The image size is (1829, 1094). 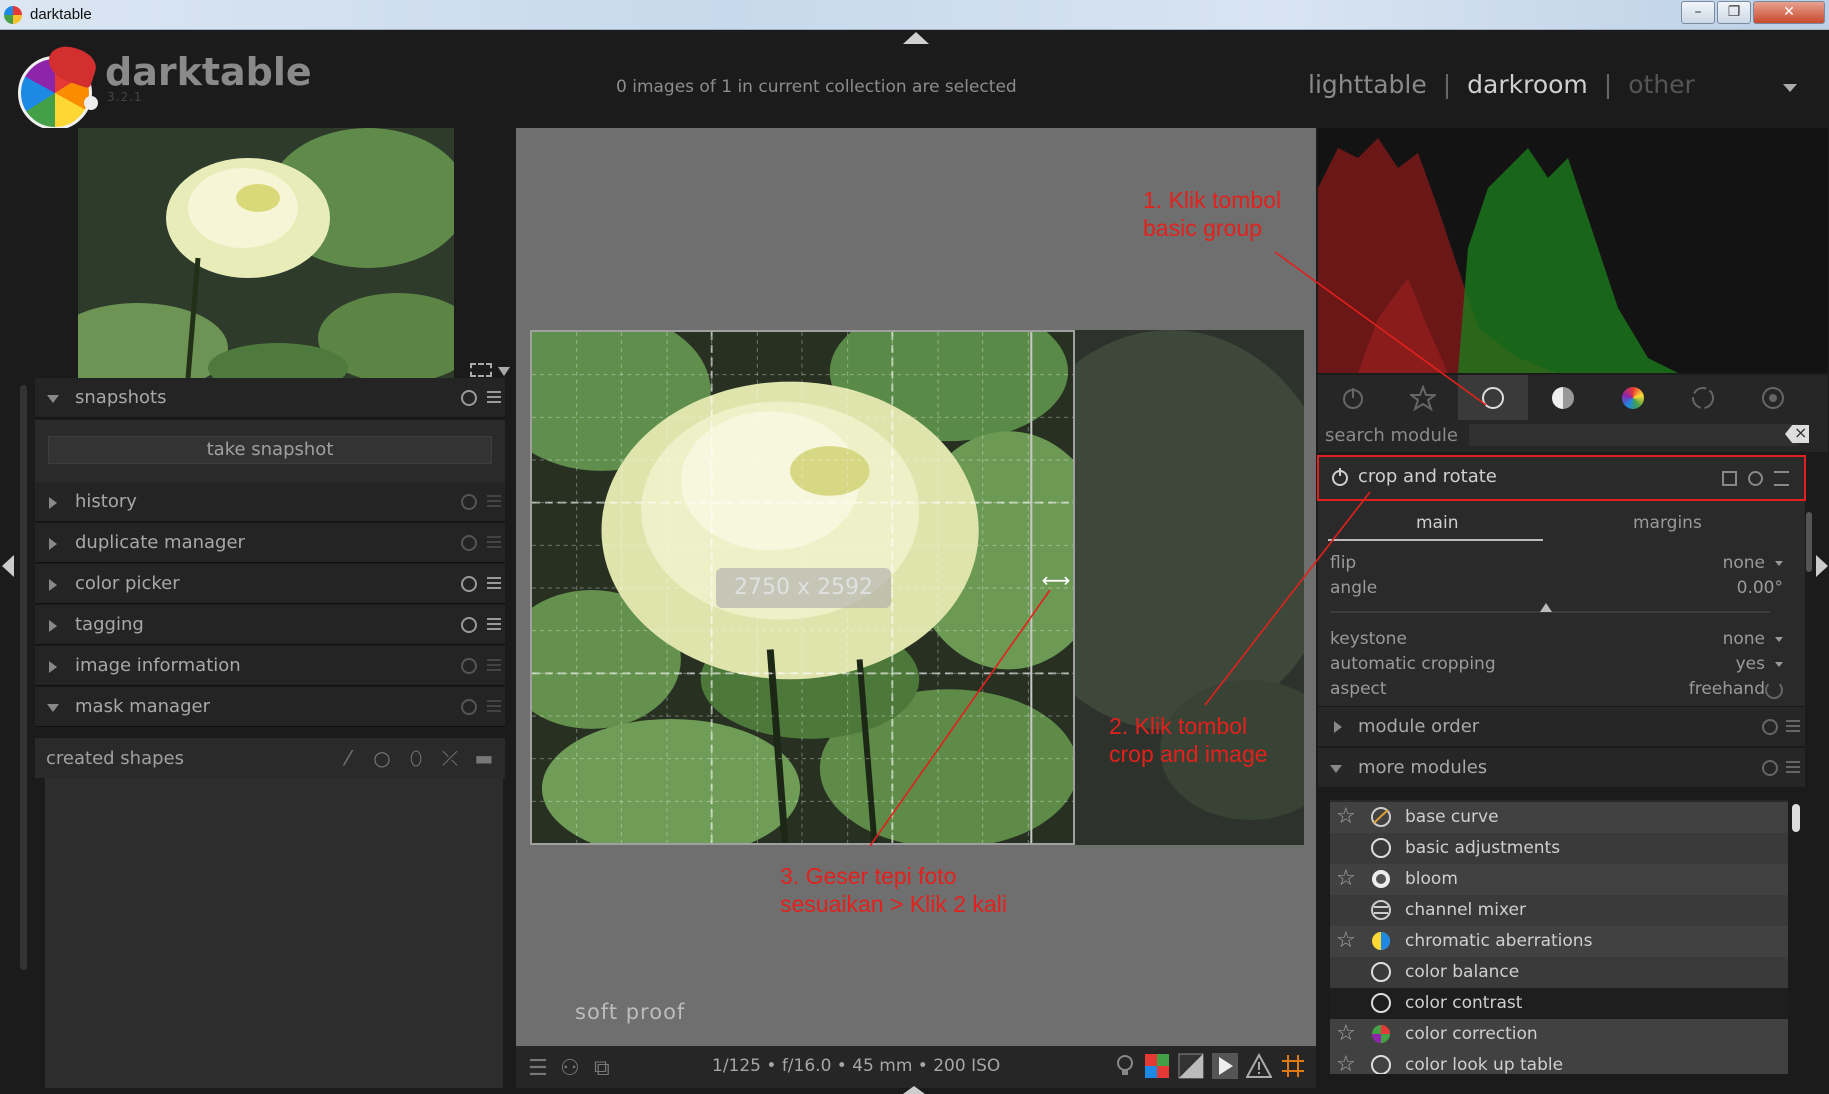 I want to click on more-module-item: ☆ color look up table, so click(x=1559, y=1062).